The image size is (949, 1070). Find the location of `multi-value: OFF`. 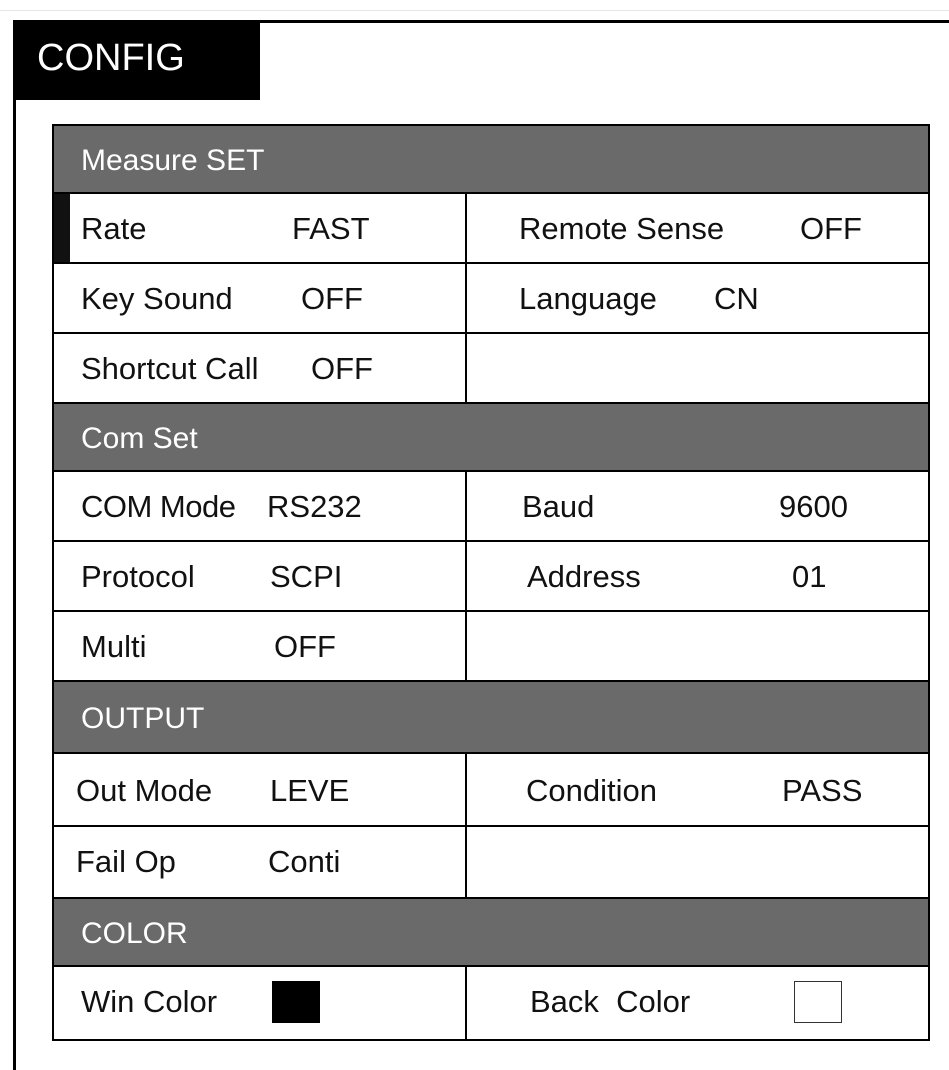

multi-value: OFF is located at coordinates (305, 646).